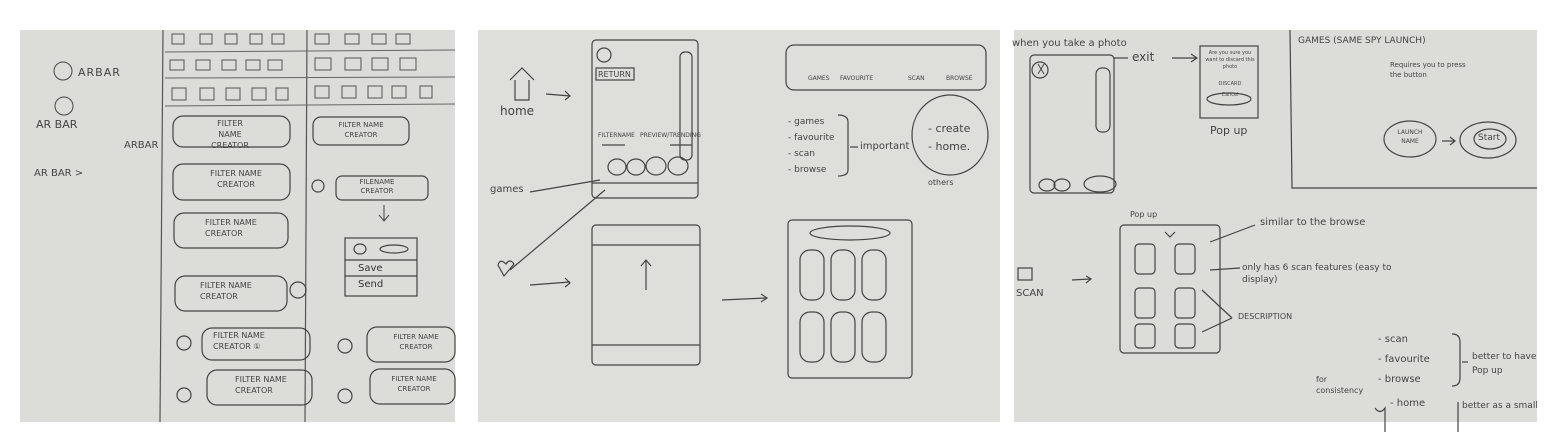 The image size is (1547, 446). Describe the element at coordinates (265, 385) in the screenshot. I see `filter-card-6: FILTER NAME CREATOR` at that location.